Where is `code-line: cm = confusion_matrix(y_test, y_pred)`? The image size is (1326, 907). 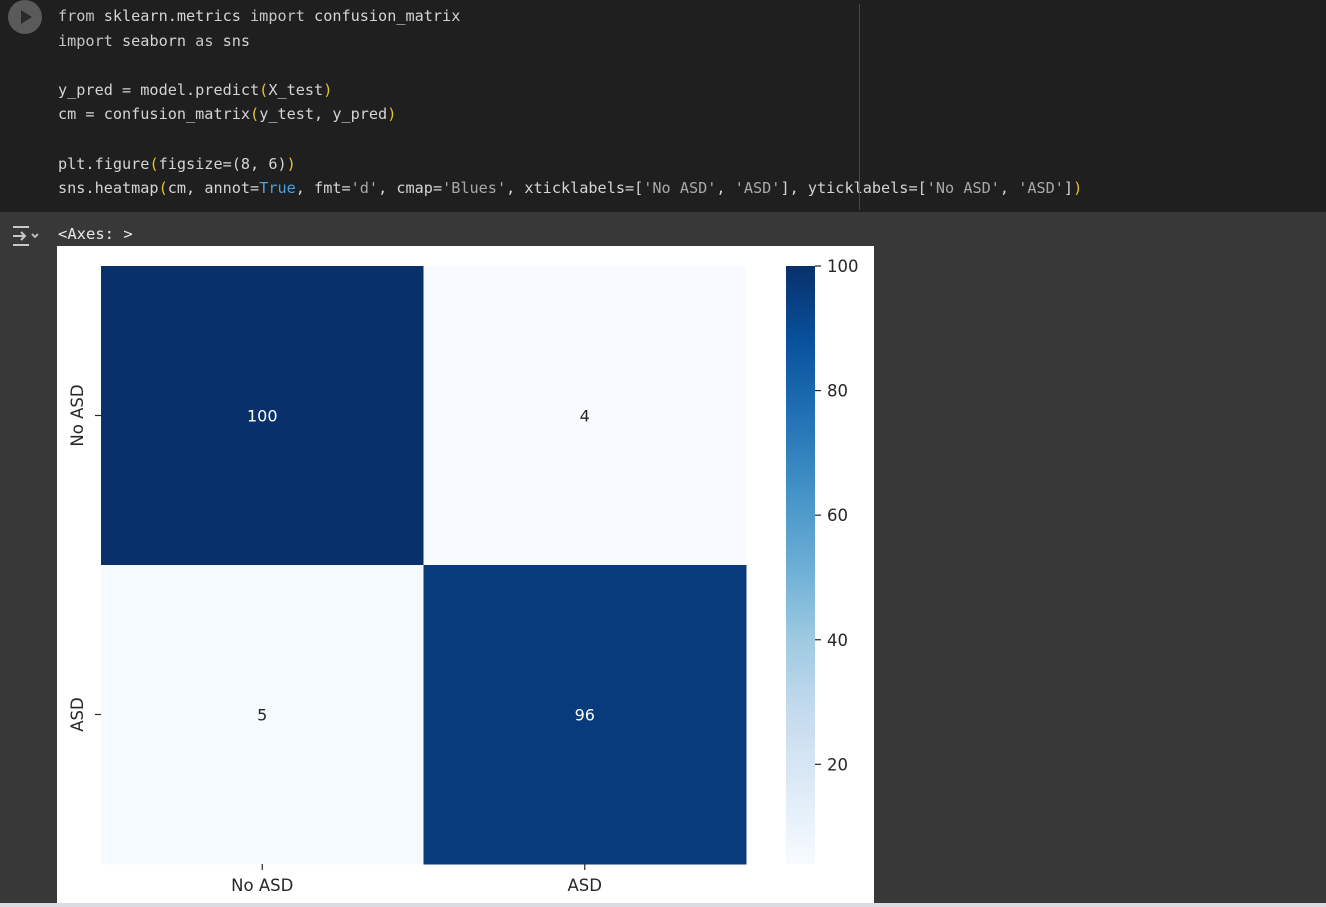
code-line: cm = confusion_matrix(y_test, y_pred) is located at coordinates (570, 114).